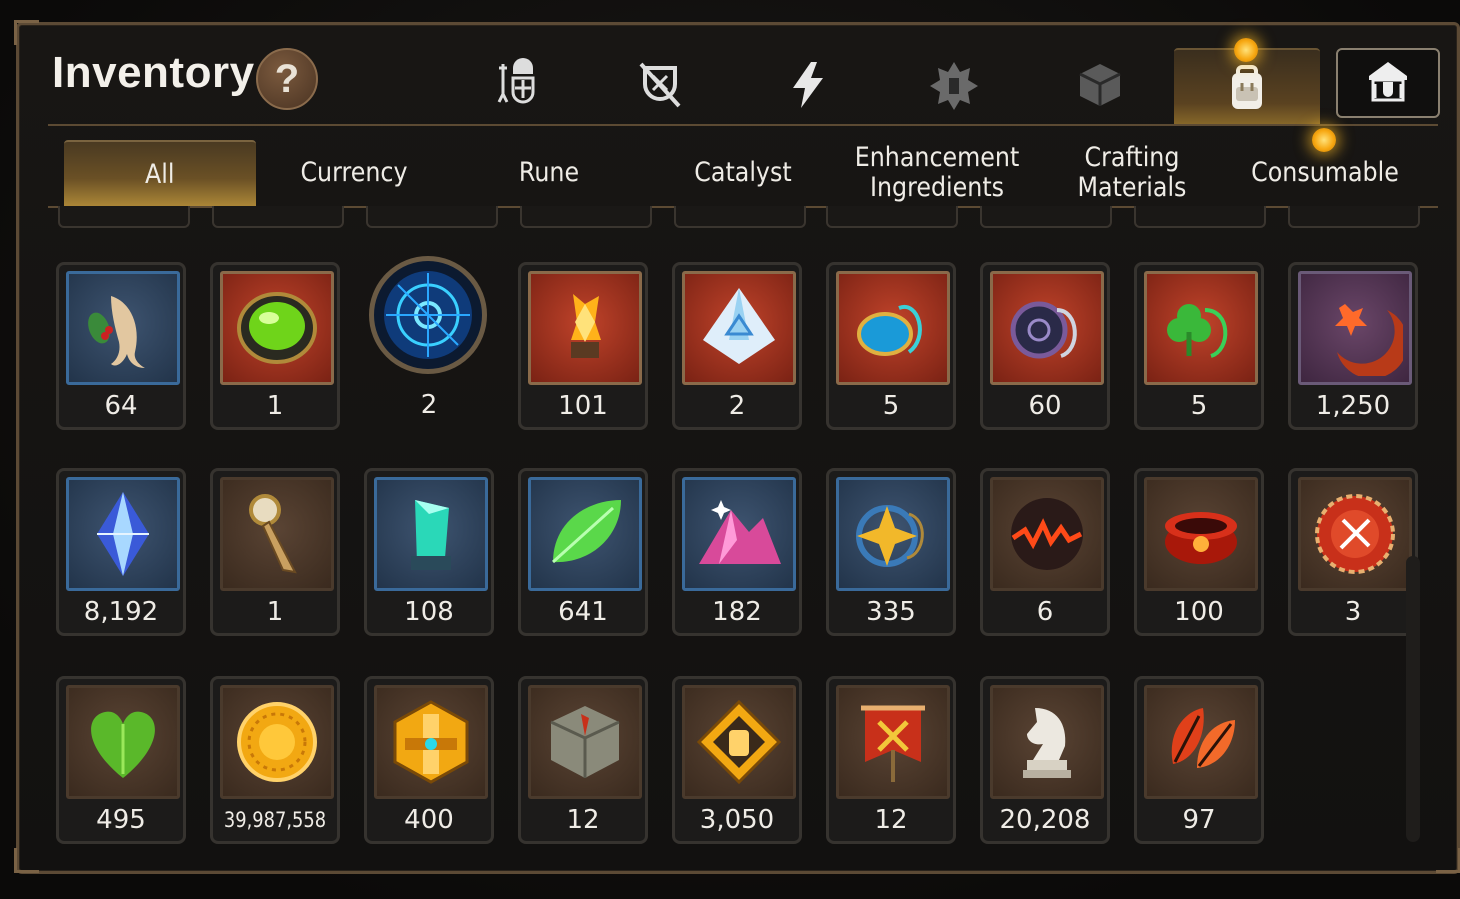 This screenshot has height=899, width=1460. I want to click on inventory-item: 6, so click(1045, 552).